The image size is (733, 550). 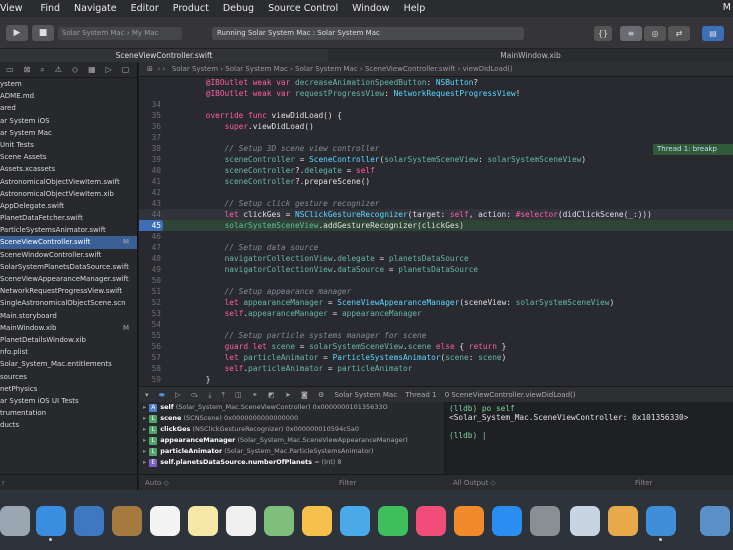 What do you see at coordinates (326, 69) in the screenshot?
I see `jump-folder: Solar System Mac` at bounding box center [326, 69].